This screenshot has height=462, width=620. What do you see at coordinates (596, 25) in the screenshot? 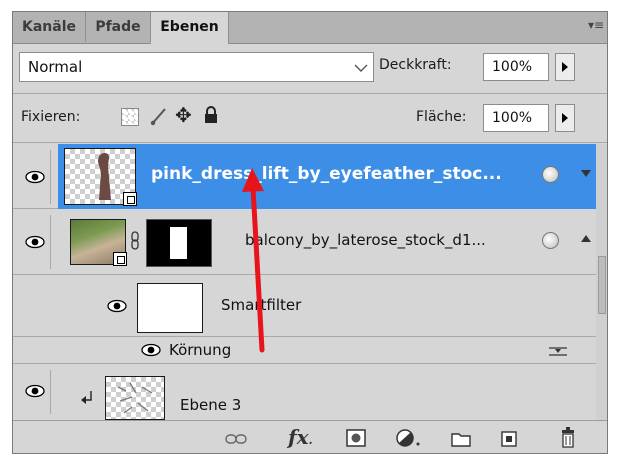
I see `panel-menu-icon: ▾≡` at bounding box center [596, 25].